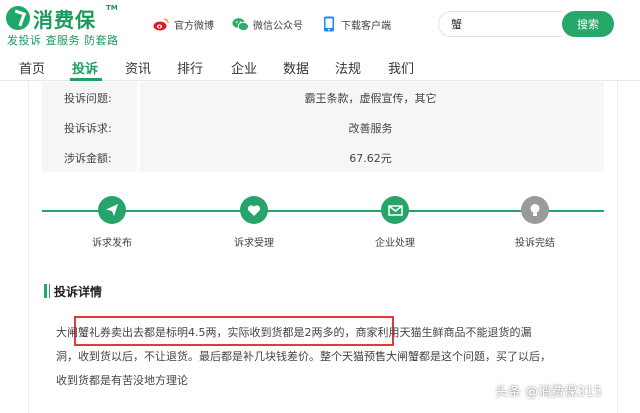 The height and width of the screenshot is (413, 640). Describe the element at coordinates (244, 67) in the screenshot. I see `nav-companies: 企业` at that location.